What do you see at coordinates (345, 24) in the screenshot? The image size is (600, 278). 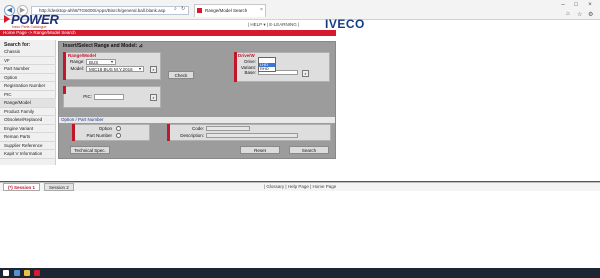 I see `brand-logo: IVECO` at bounding box center [345, 24].